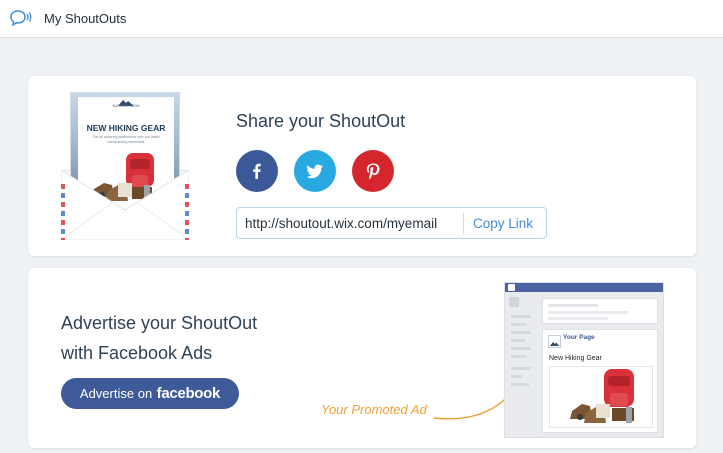 This screenshot has height=453, width=723. What do you see at coordinates (159, 323) in the screenshot?
I see `advertise-title-line1: Advertise your ShoutOut` at bounding box center [159, 323].